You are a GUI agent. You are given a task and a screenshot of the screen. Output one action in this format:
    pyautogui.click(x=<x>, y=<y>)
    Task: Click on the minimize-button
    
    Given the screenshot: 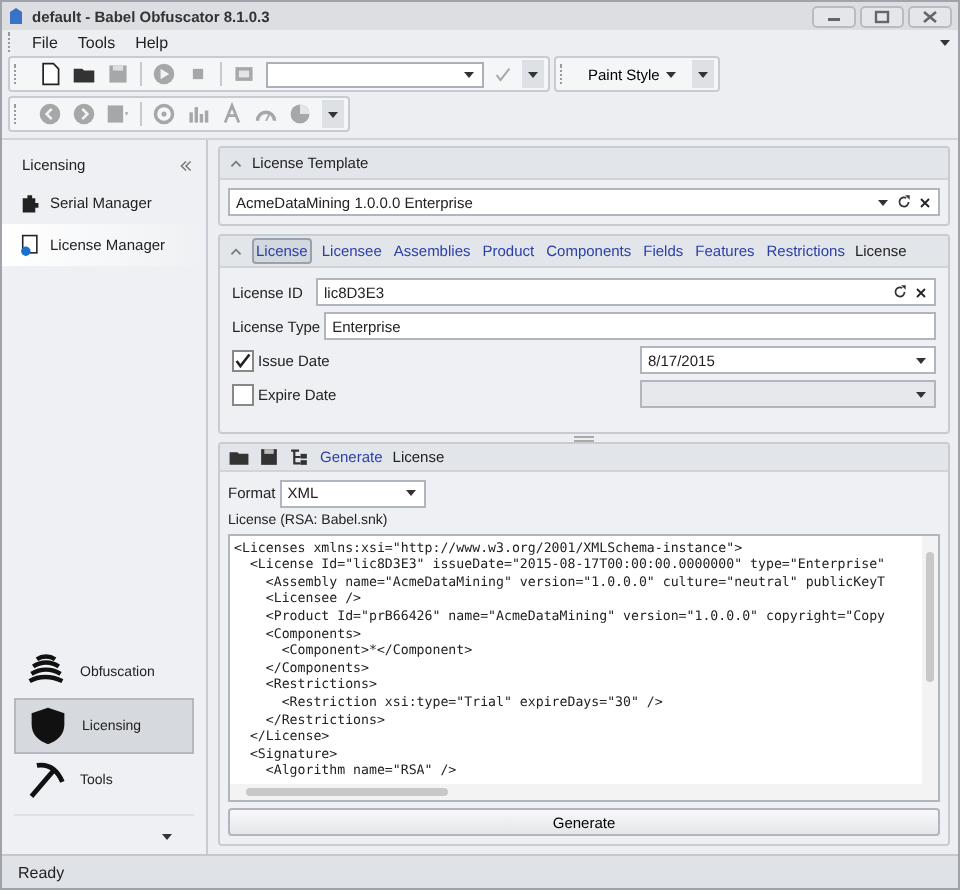 What is the action you would take?
    pyautogui.click(x=834, y=16)
    